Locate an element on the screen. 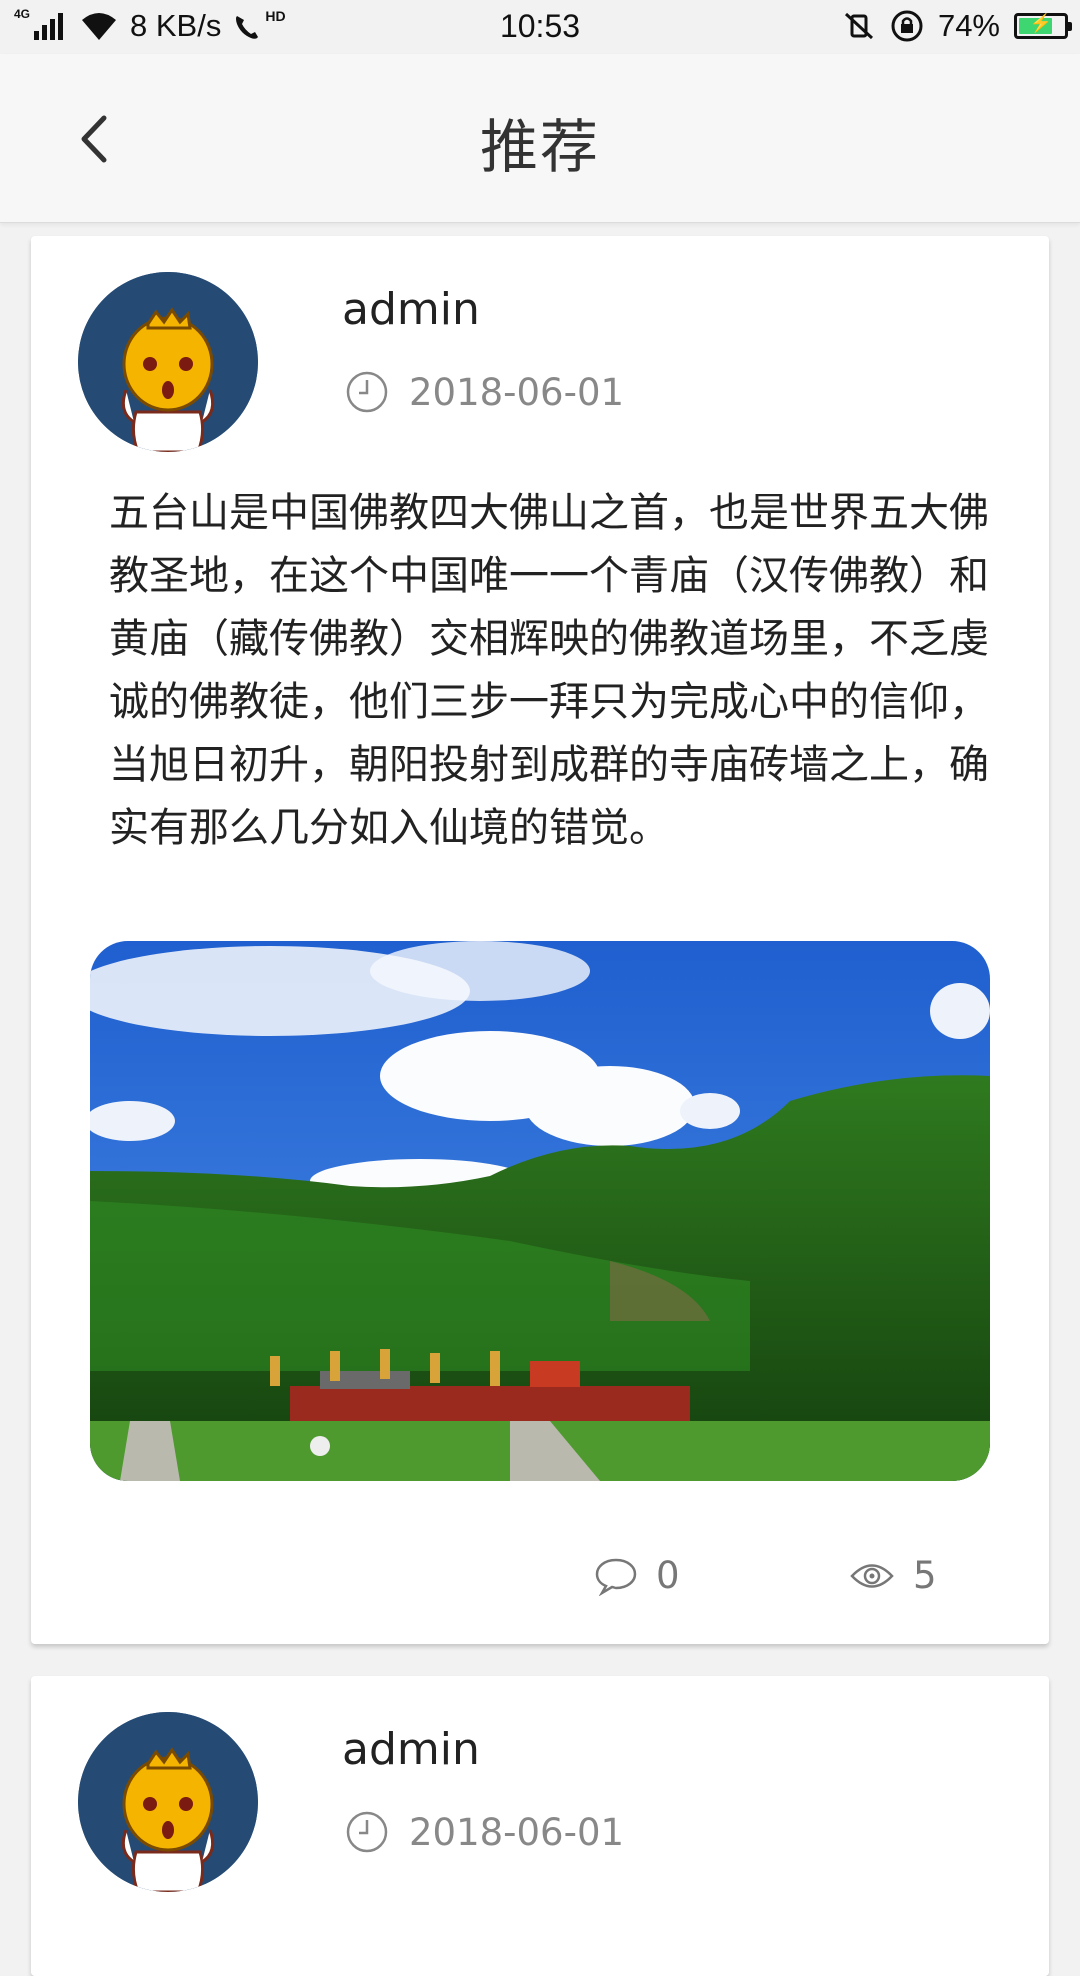 Image resolution: width=1080 pixels, height=1976 pixels. comment-icon is located at coordinates (616, 1577).